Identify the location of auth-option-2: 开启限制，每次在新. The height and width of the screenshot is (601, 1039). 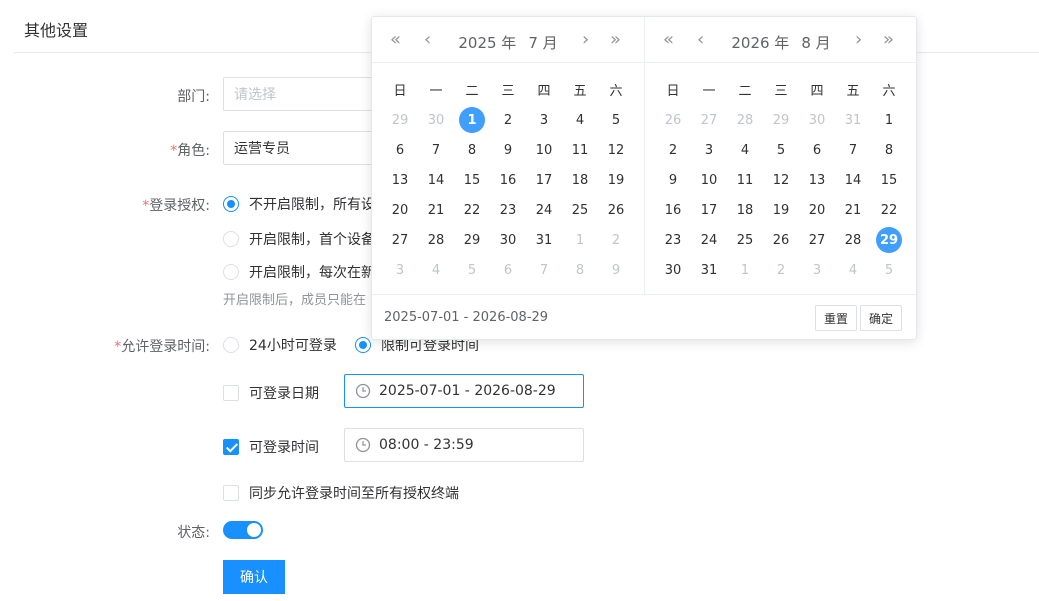
(299, 272).